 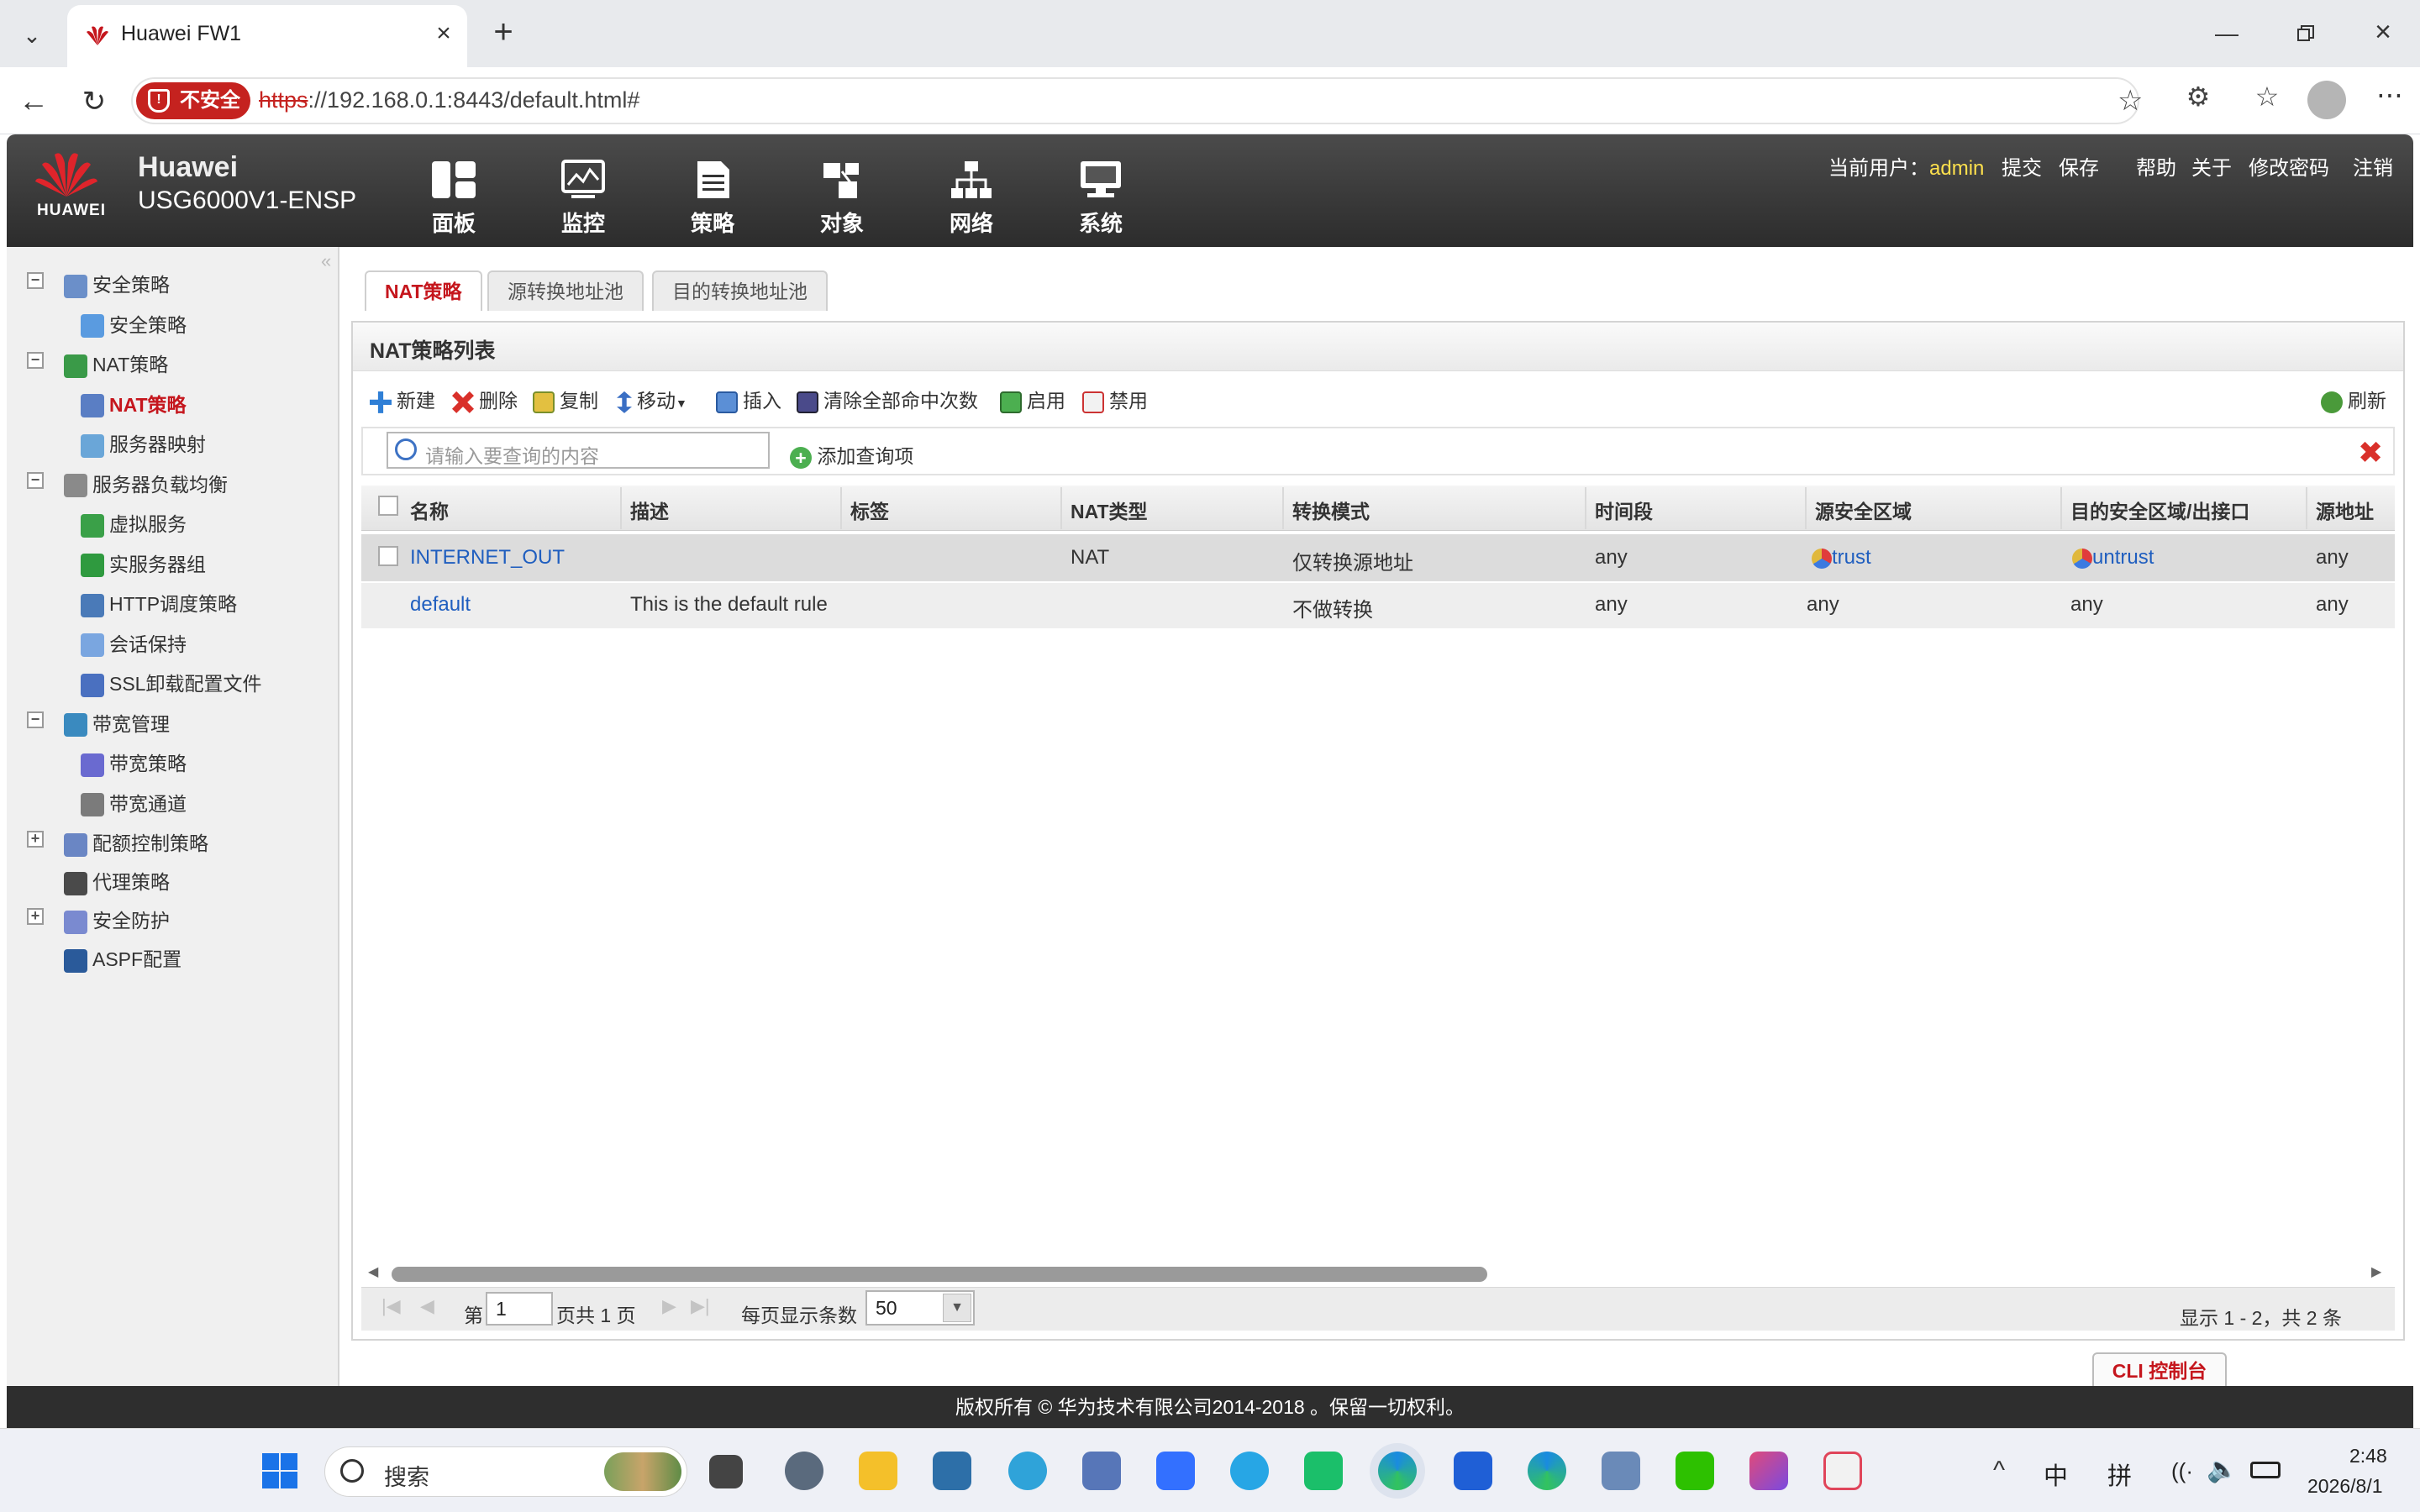 What do you see at coordinates (2376, 1271) in the screenshot?
I see `scroll-right-icon: ▶` at bounding box center [2376, 1271].